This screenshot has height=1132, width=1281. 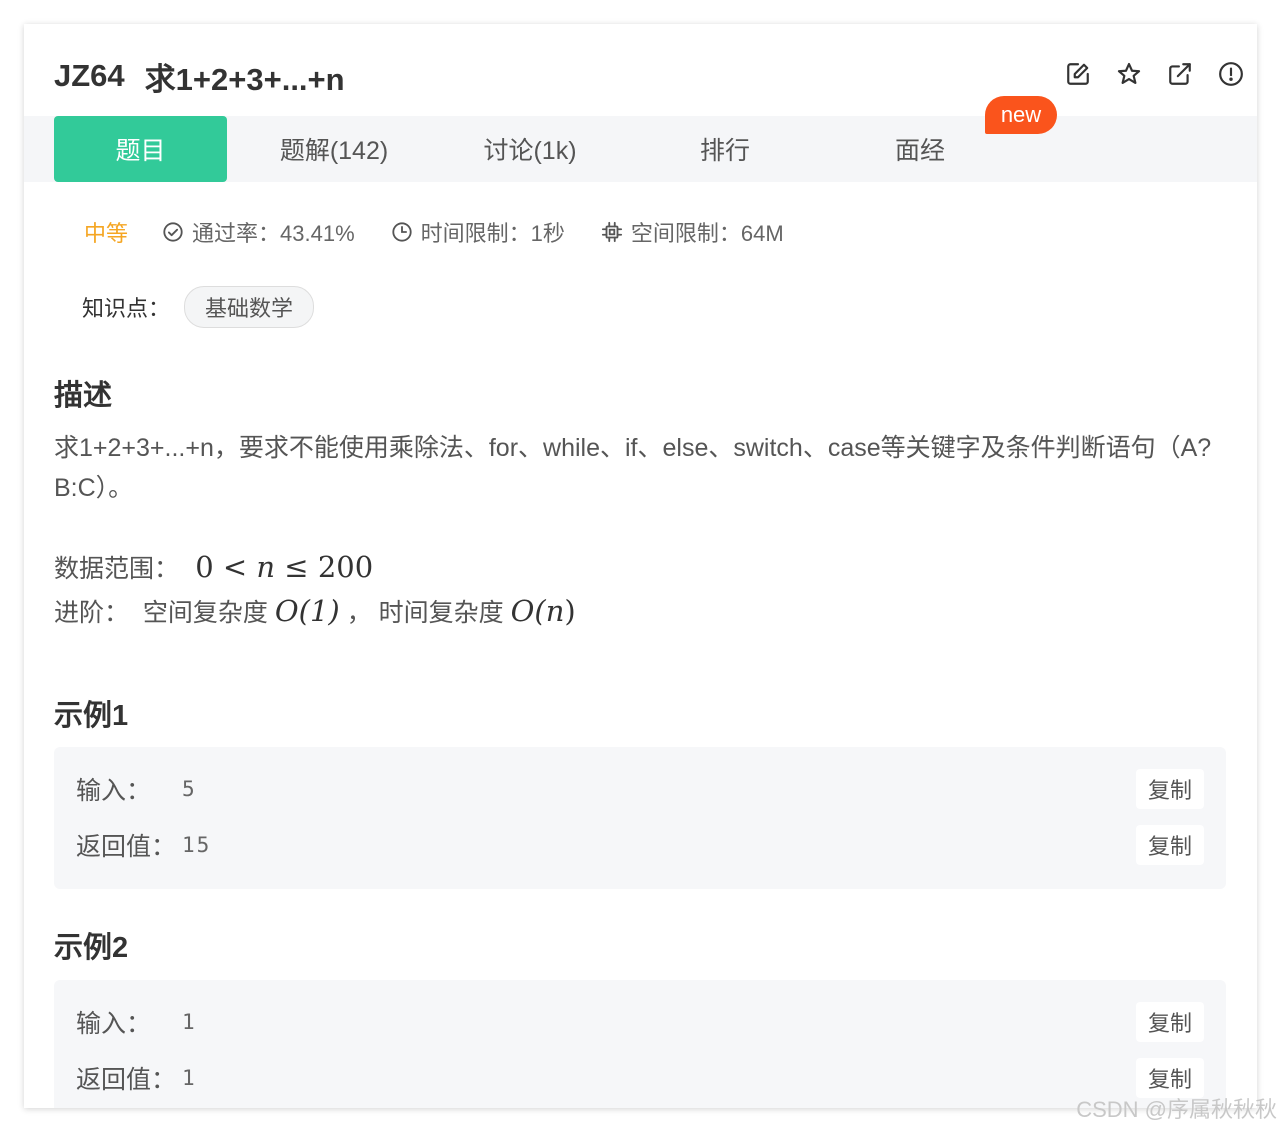 What do you see at coordinates (91, 948) in the screenshot?
I see `example-2-heading: 示例2` at bounding box center [91, 948].